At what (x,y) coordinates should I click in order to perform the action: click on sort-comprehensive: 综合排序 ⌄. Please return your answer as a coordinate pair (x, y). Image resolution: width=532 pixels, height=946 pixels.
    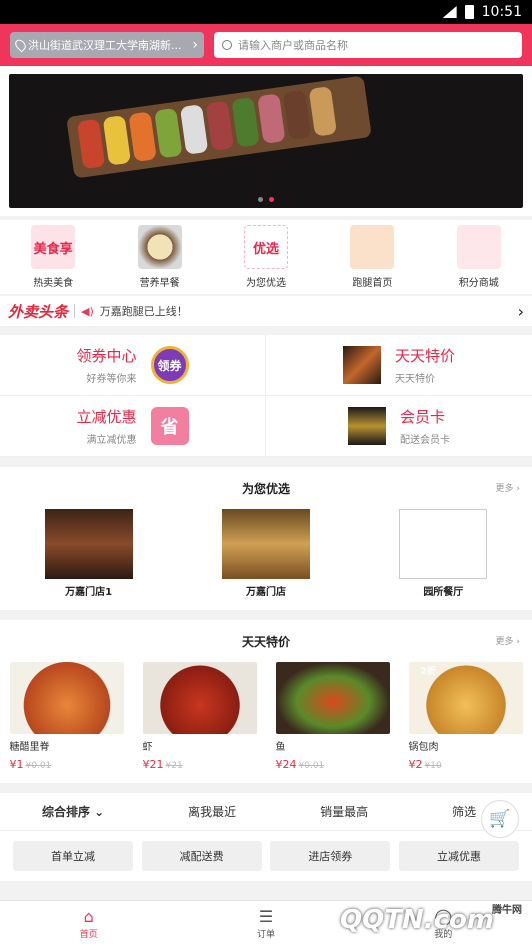
    Looking at the image, I should click on (73, 811).